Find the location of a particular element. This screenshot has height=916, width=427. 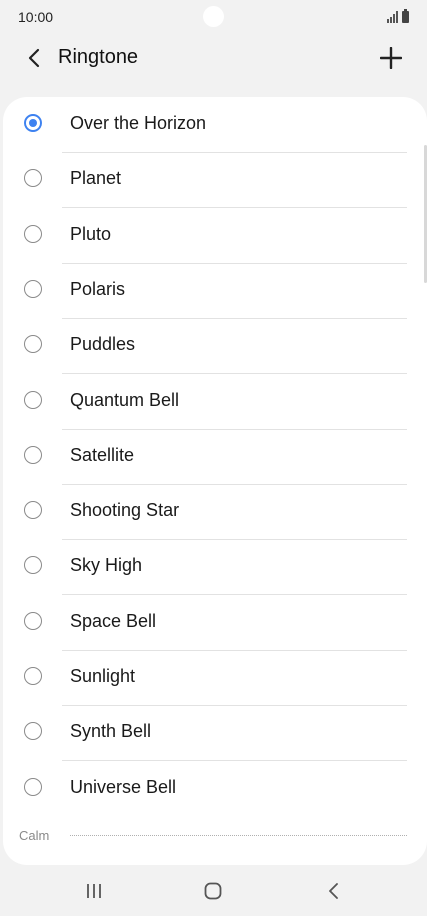

camera-cutout is located at coordinates (213, 16).